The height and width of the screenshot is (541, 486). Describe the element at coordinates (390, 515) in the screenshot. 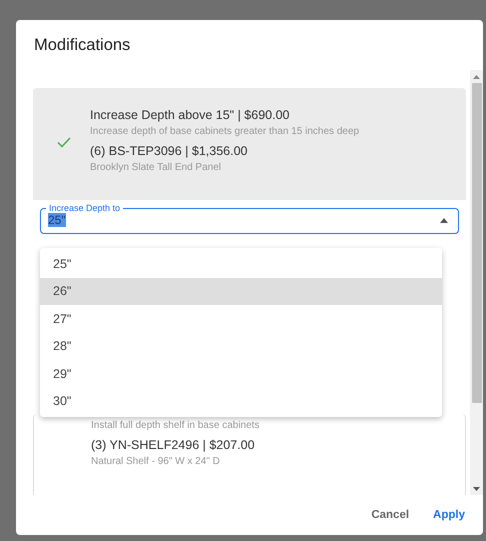

I see `cancel-button: Cancel` at that location.